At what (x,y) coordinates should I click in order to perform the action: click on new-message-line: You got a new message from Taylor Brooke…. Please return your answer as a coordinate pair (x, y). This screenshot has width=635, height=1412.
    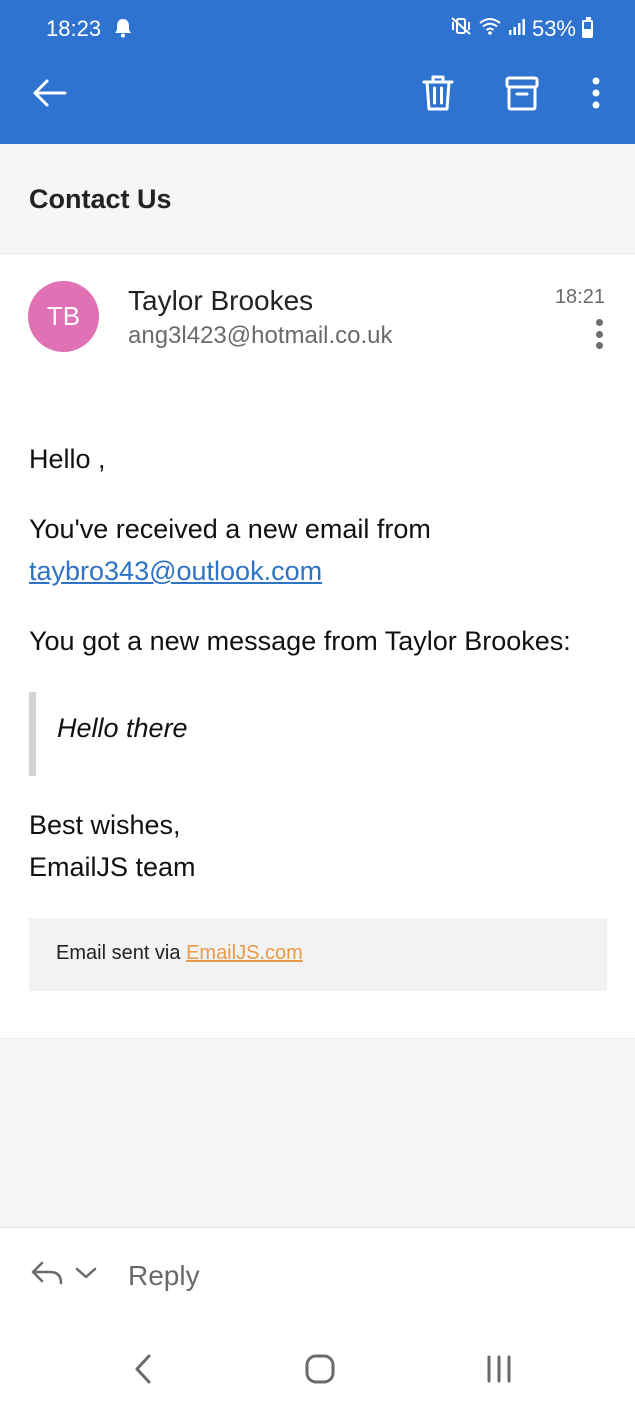
    Looking at the image, I should click on (300, 641).